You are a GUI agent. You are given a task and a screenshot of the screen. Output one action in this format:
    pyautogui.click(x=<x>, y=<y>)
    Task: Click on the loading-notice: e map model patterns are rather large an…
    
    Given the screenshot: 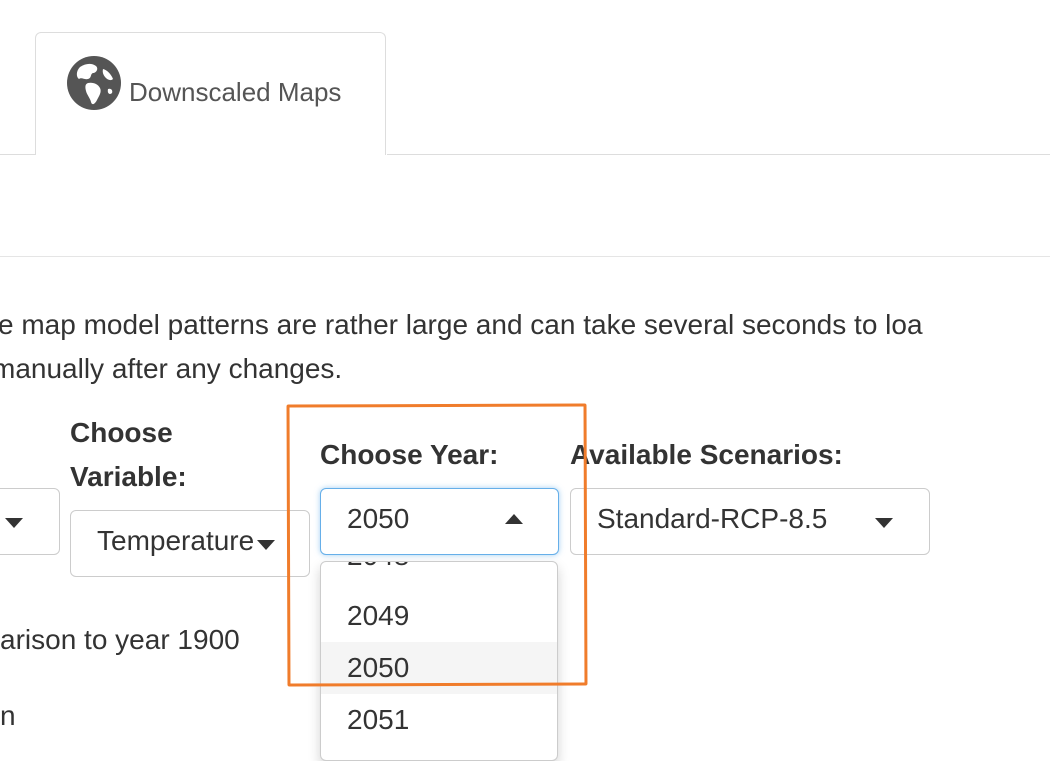 What is the action you would take?
    pyautogui.click(x=525, y=347)
    